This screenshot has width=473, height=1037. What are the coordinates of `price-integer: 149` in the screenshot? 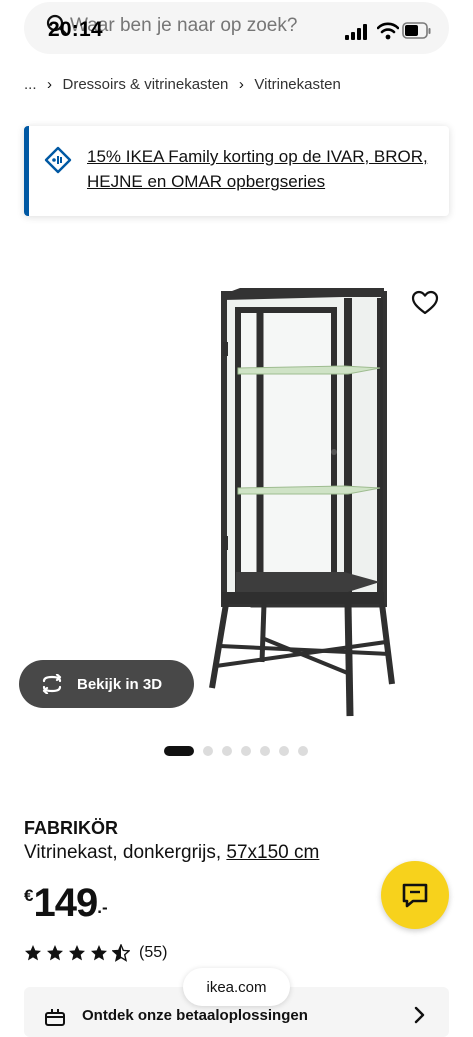 It's located at (65, 903).